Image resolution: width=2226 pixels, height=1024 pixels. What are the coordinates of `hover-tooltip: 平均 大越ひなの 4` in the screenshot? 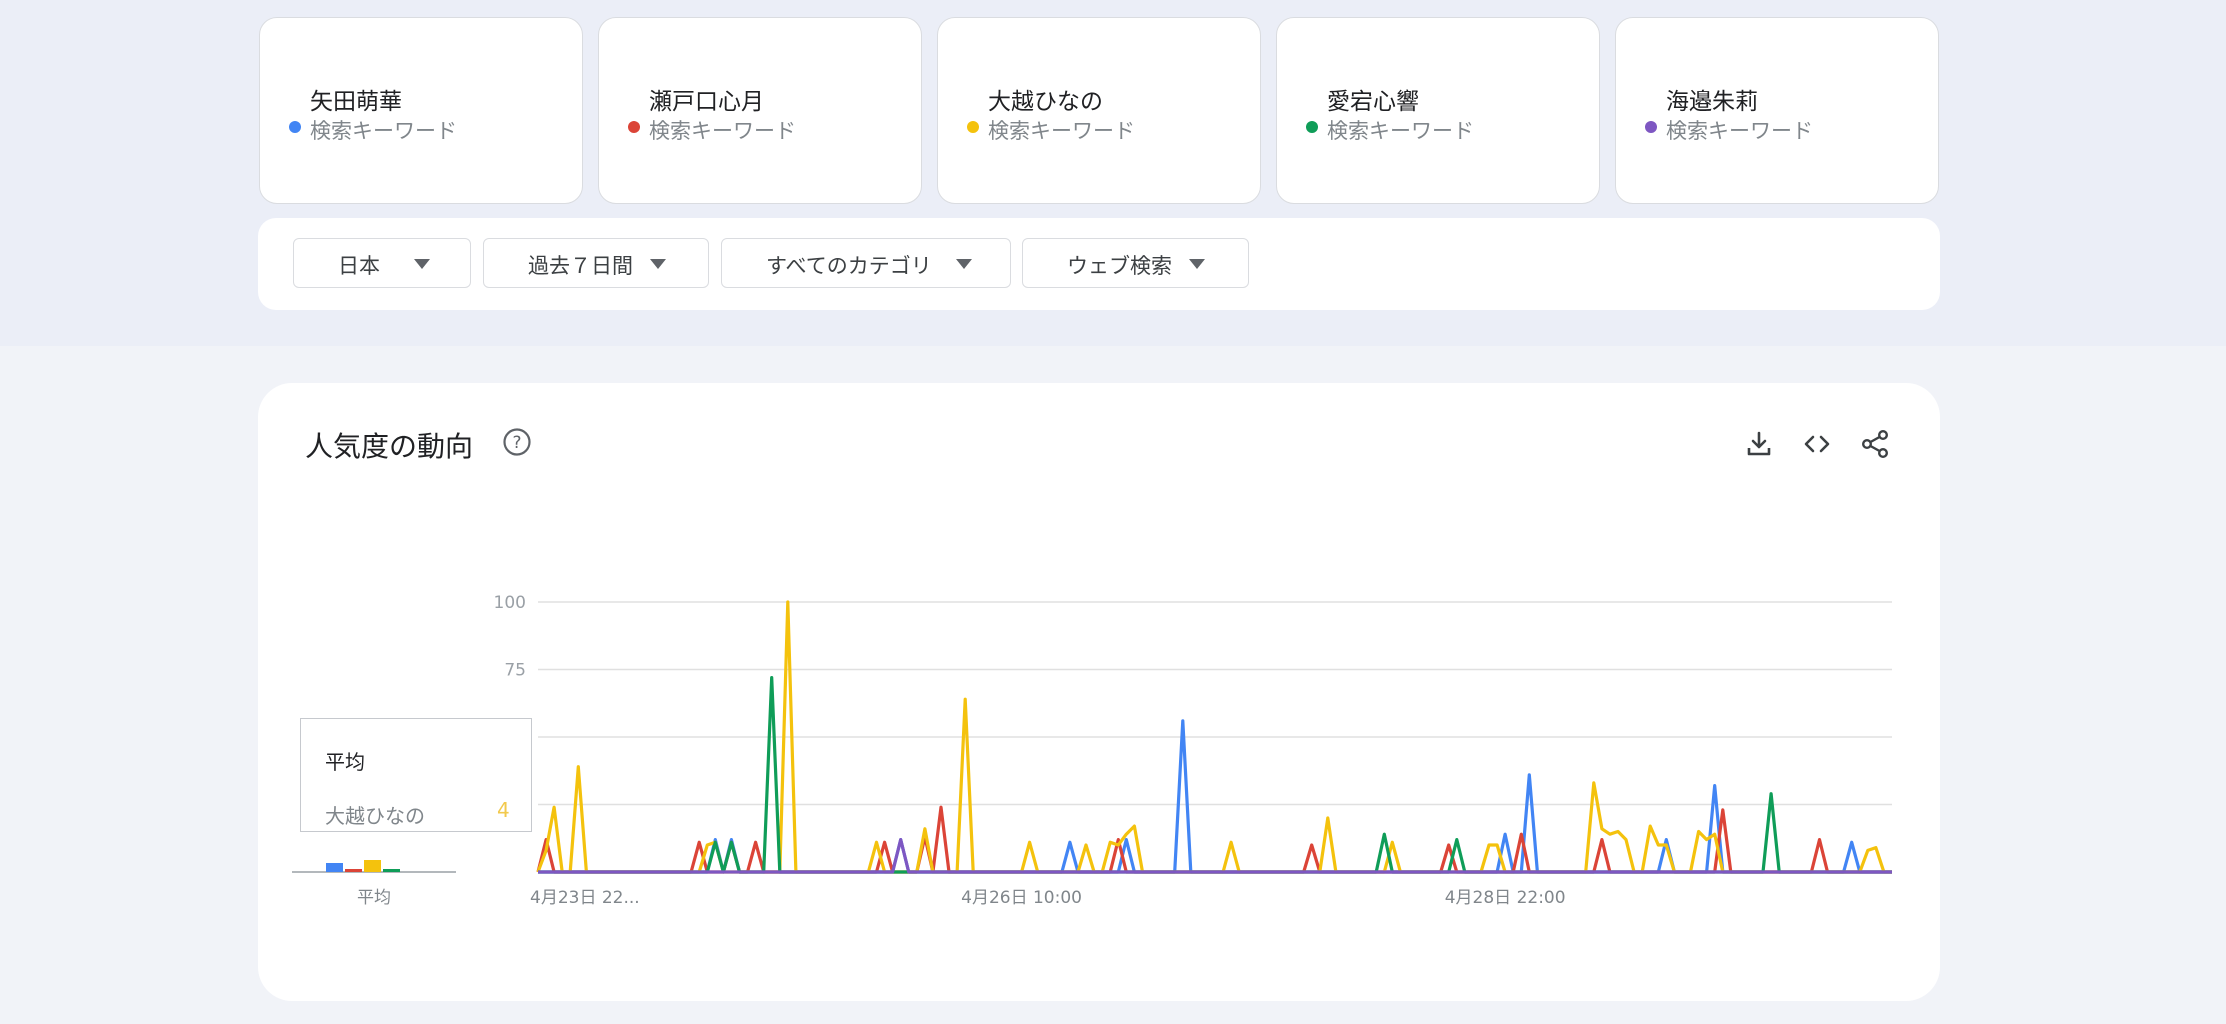 It's located at (416, 775).